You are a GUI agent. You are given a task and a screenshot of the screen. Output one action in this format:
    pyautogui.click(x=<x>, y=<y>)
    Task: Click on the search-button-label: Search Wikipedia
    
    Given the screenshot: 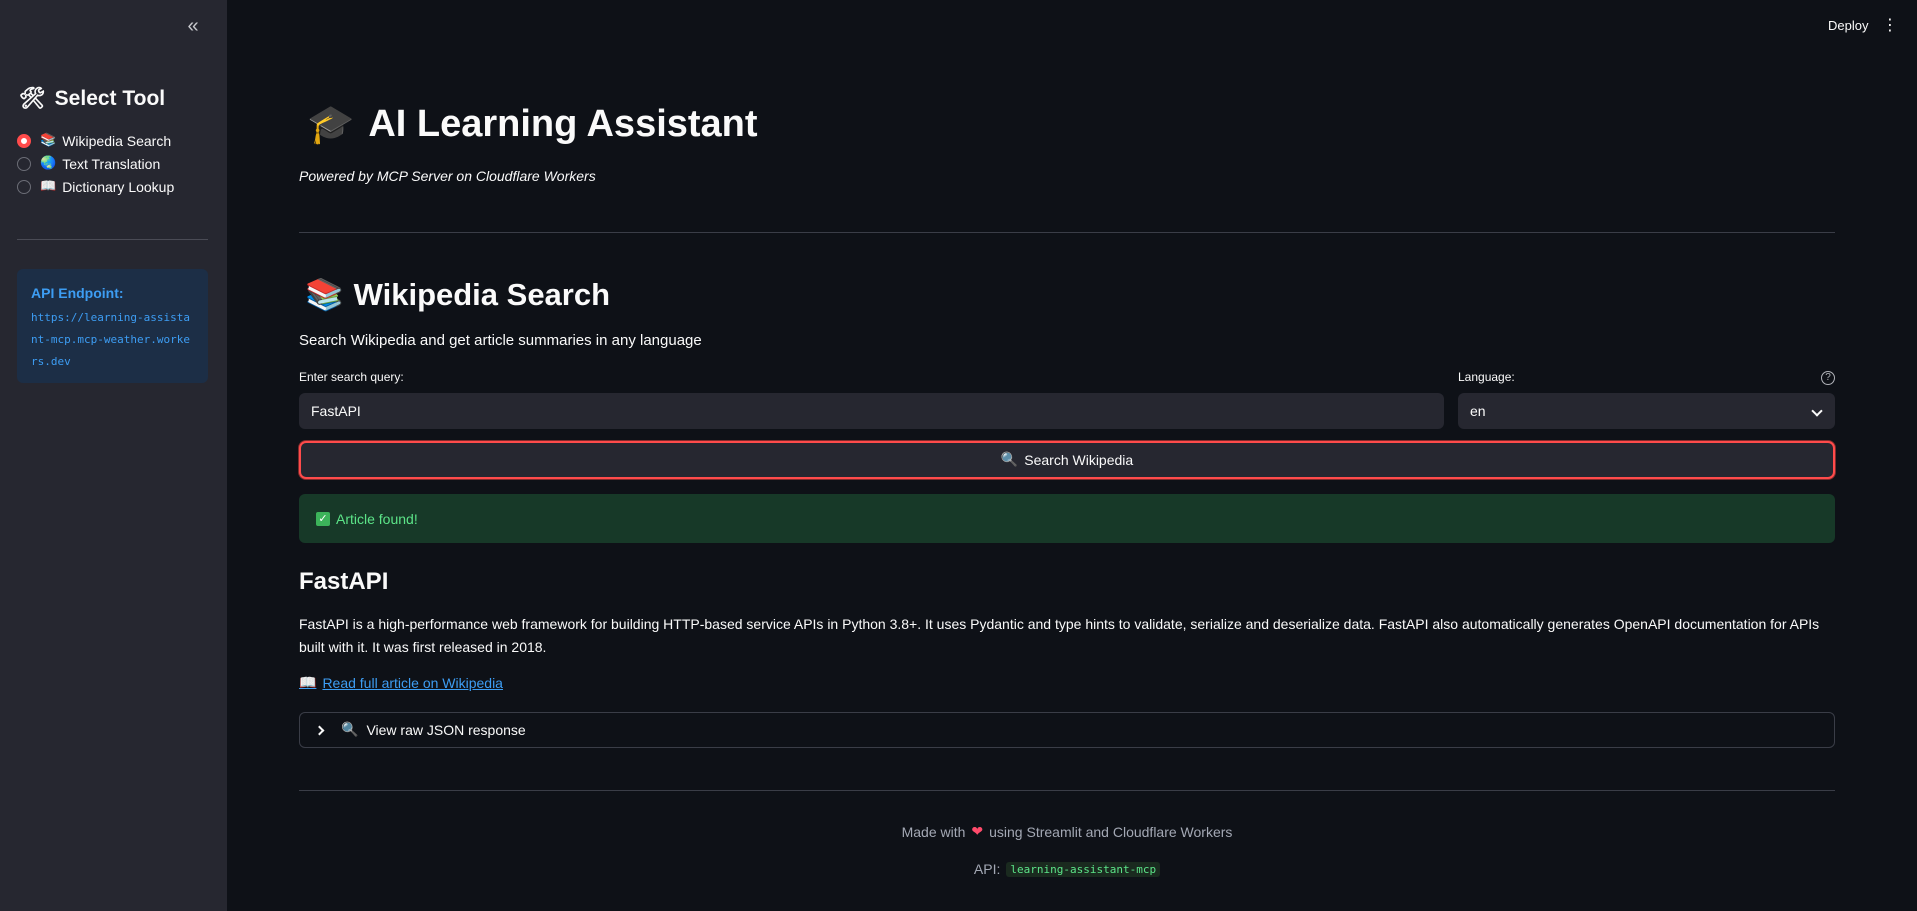 What is the action you would take?
    pyautogui.click(x=1079, y=460)
    